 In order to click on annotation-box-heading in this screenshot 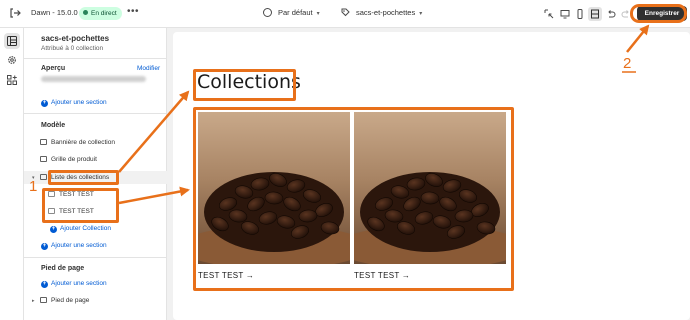, I will do `click(244, 85)`.